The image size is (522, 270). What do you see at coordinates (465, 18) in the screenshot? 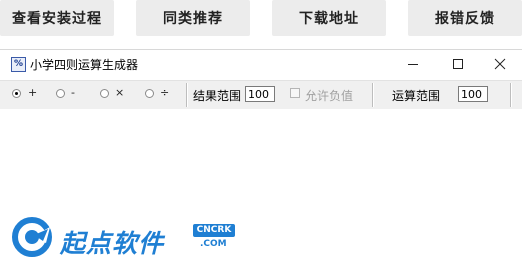
I see `error-feedback-button: 报错反馈` at bounding box center [465, 18].